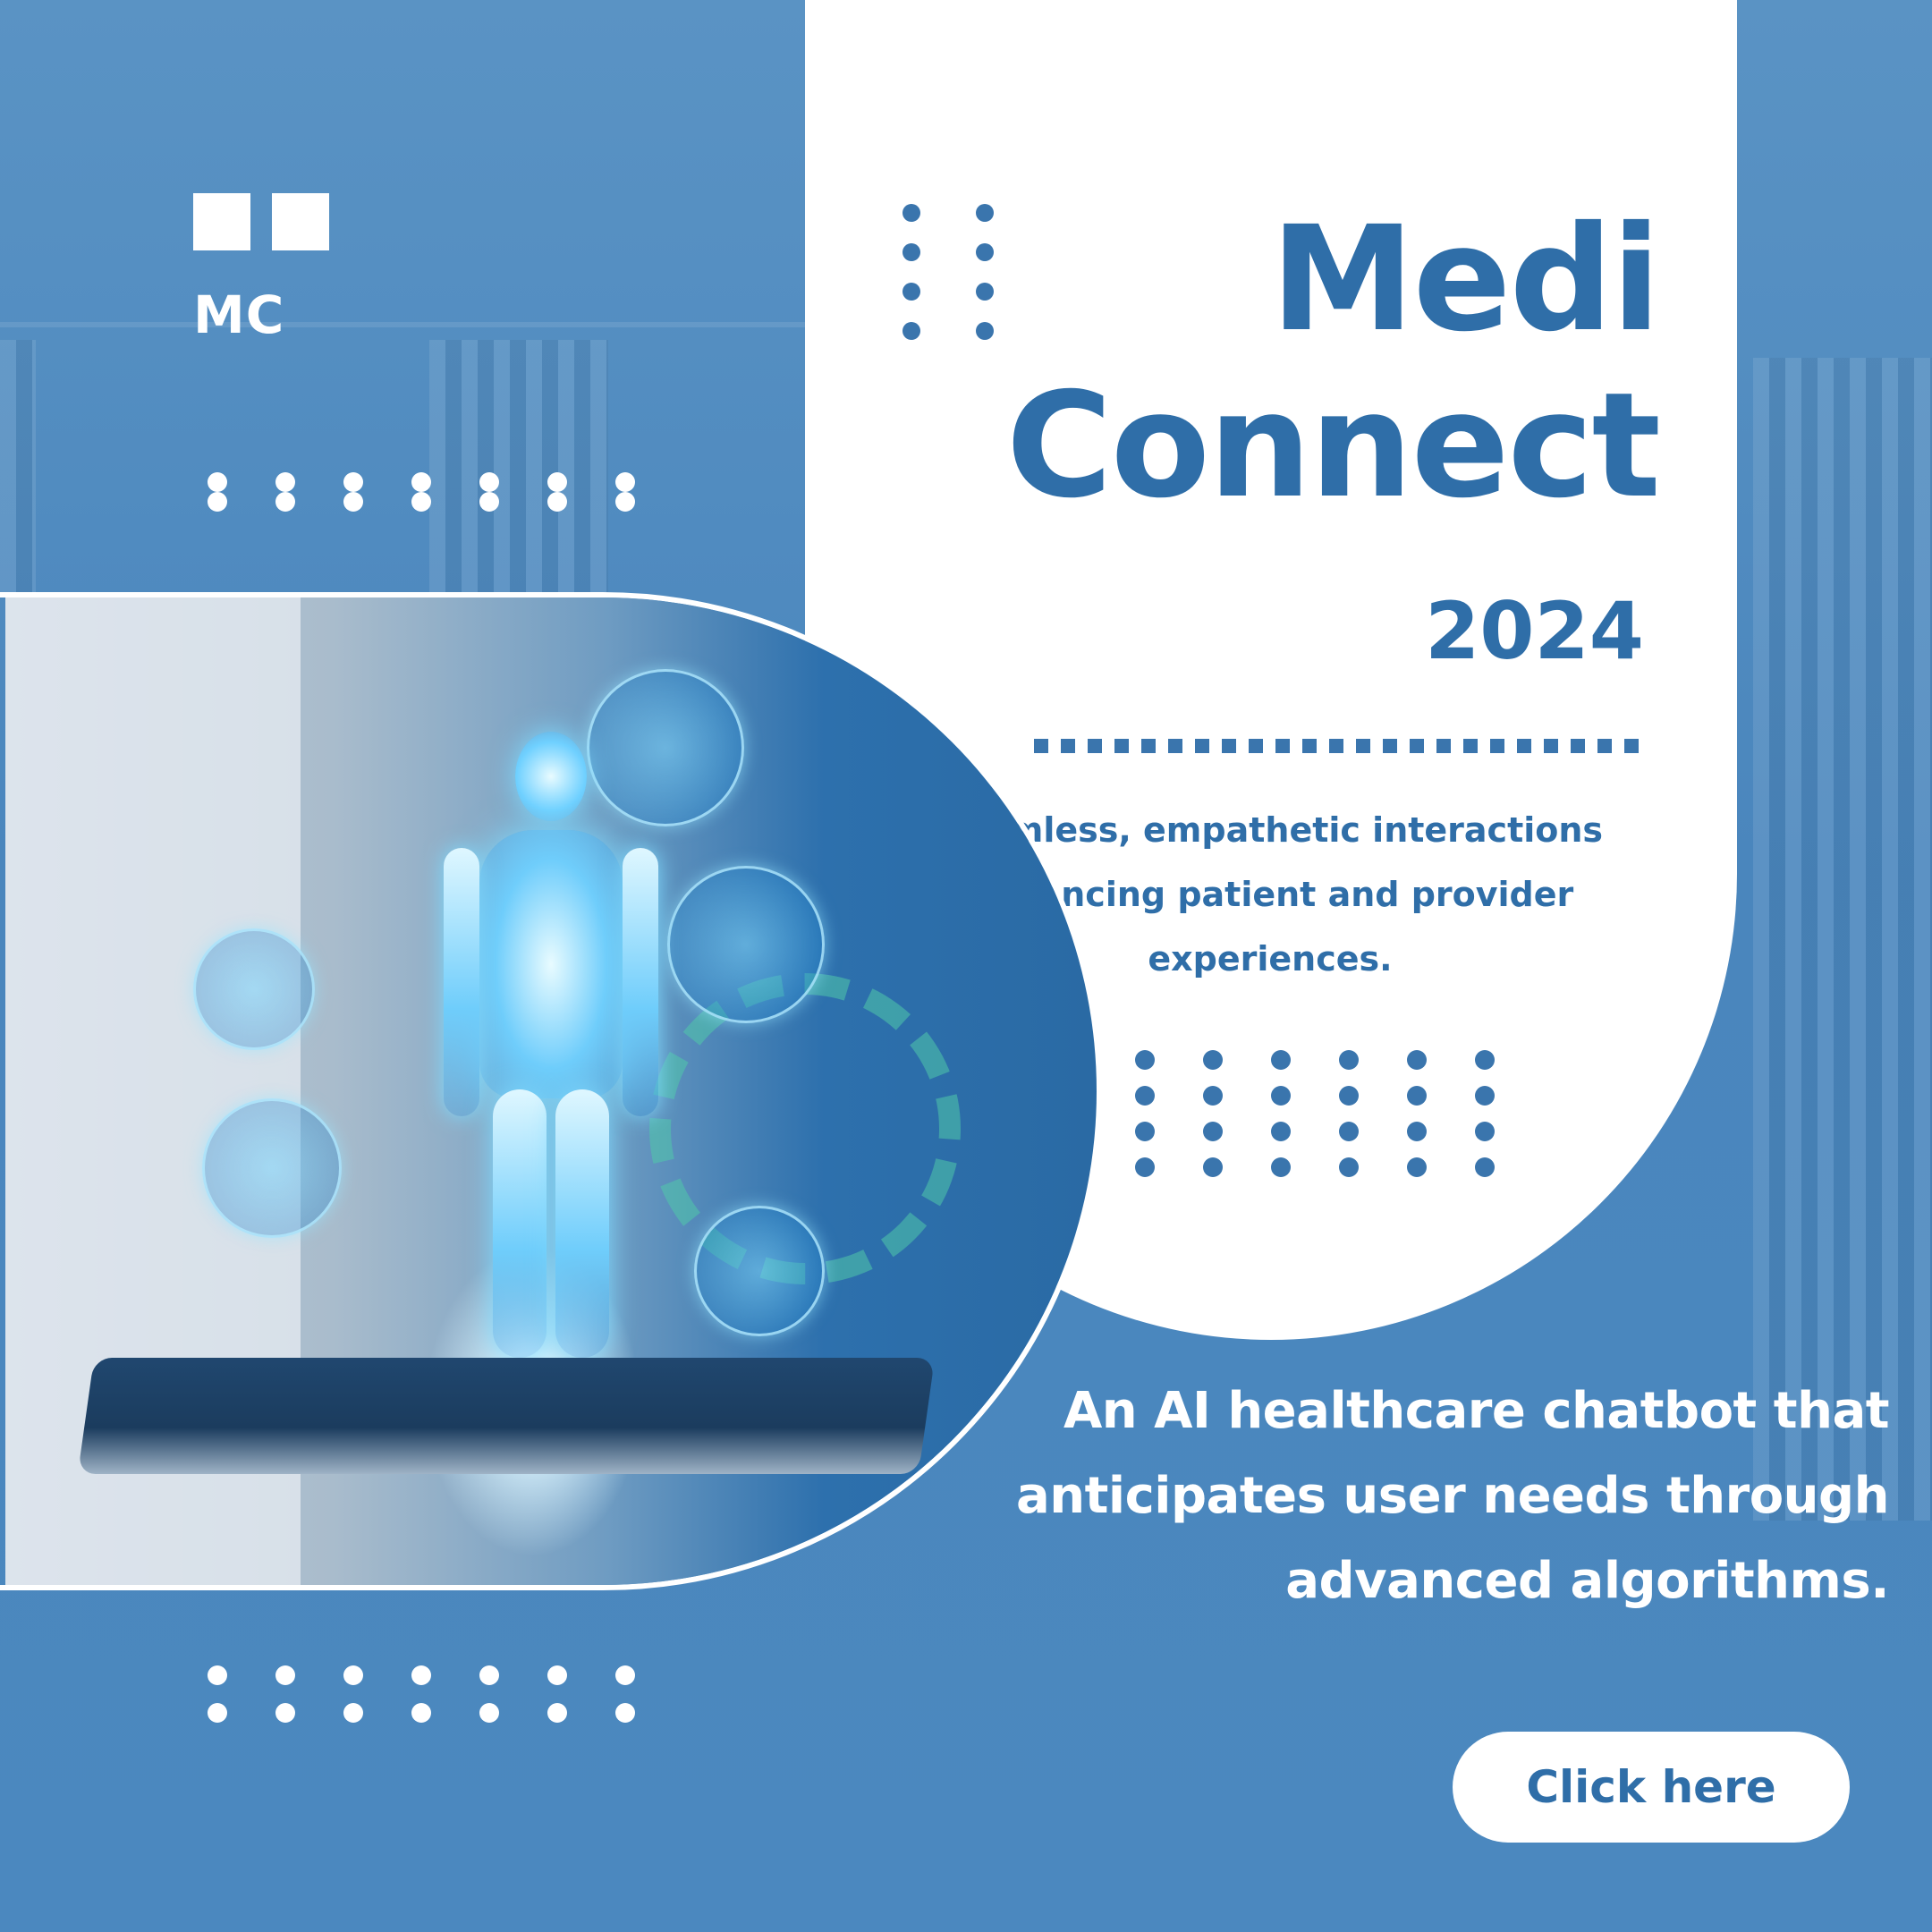  Describe the element at coordinates (506, 1416) in the screenshot. I see `tablet-device` at that location.